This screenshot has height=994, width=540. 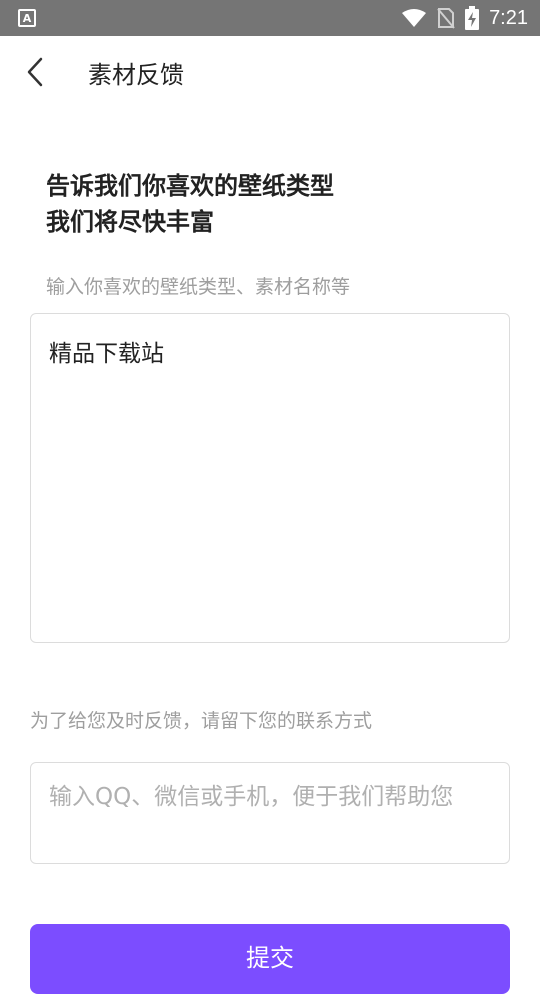 I want to click on chevron-left-icon, so click(x=35, y=72).